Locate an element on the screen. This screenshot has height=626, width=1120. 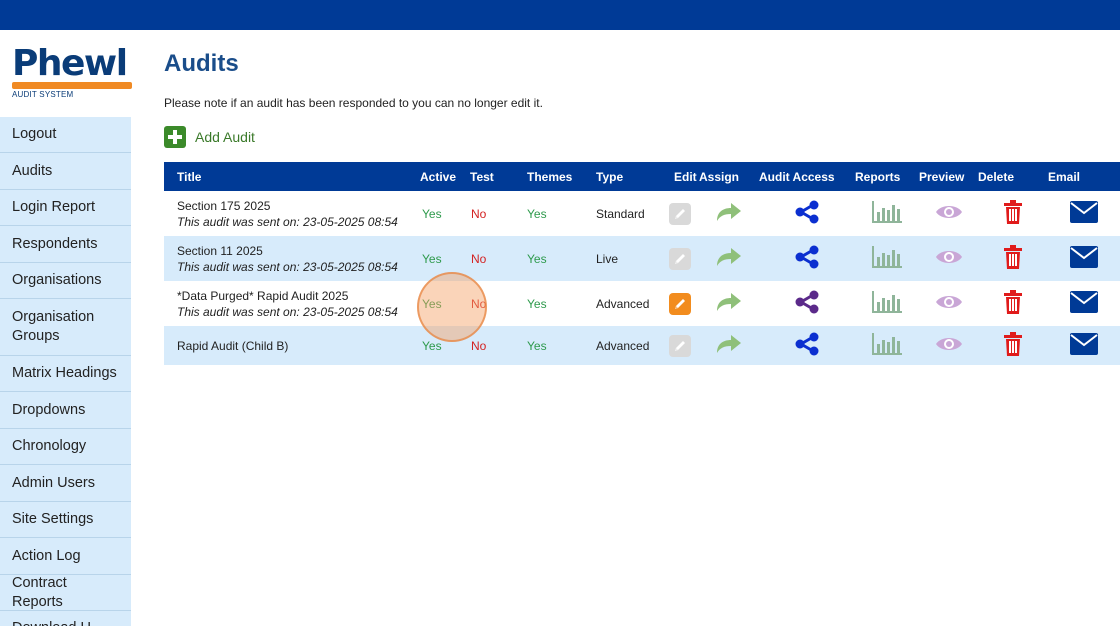
phewl-logo: Phewl AUDIT SYSTEM is located at coordinates (73, 72).